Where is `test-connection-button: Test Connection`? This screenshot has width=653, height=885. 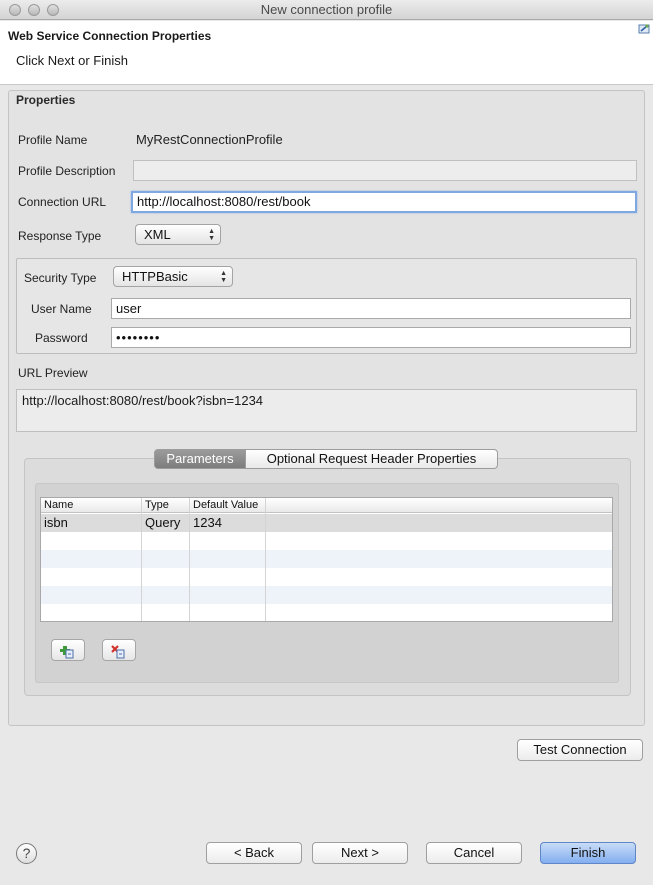 test-connection-button: Test Connection is located at coordinates (580, 750).